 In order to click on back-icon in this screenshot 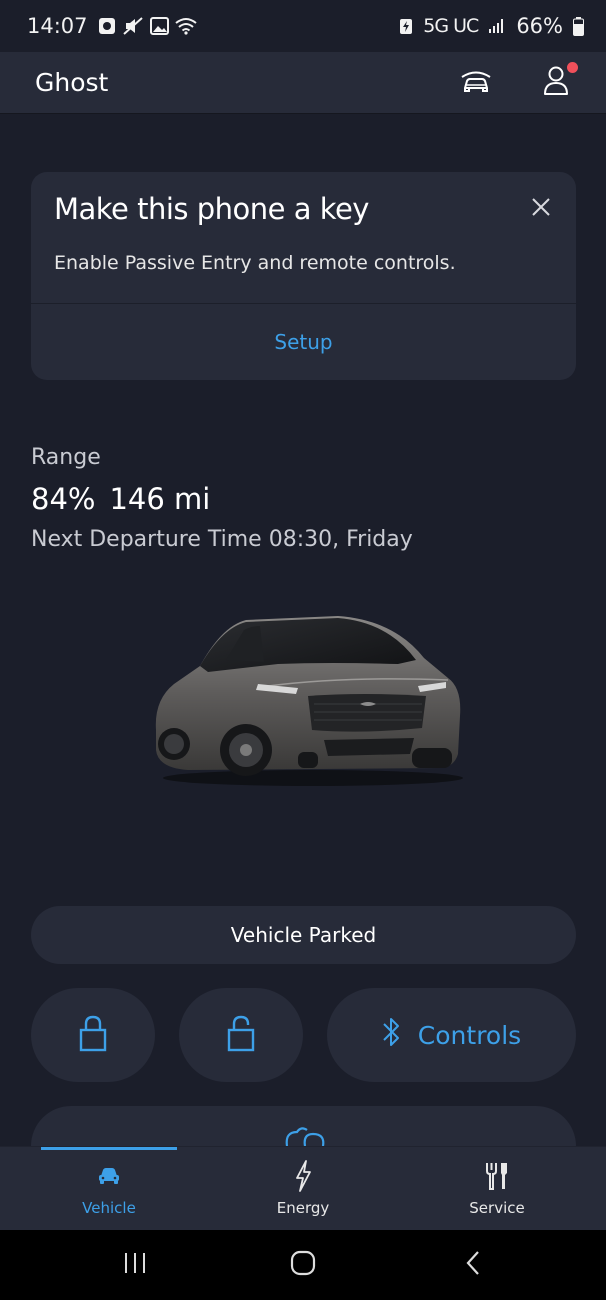, I will do `click(473, 1265)`.